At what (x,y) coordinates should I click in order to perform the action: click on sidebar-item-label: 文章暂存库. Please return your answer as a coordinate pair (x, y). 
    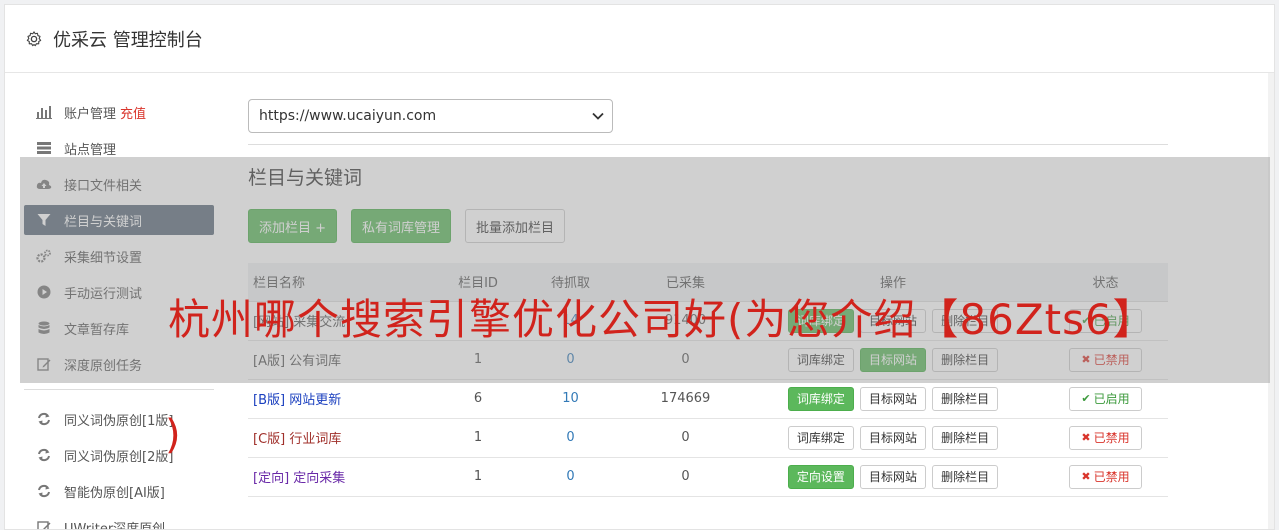
    Looking at the image, I should click on (97, 330).